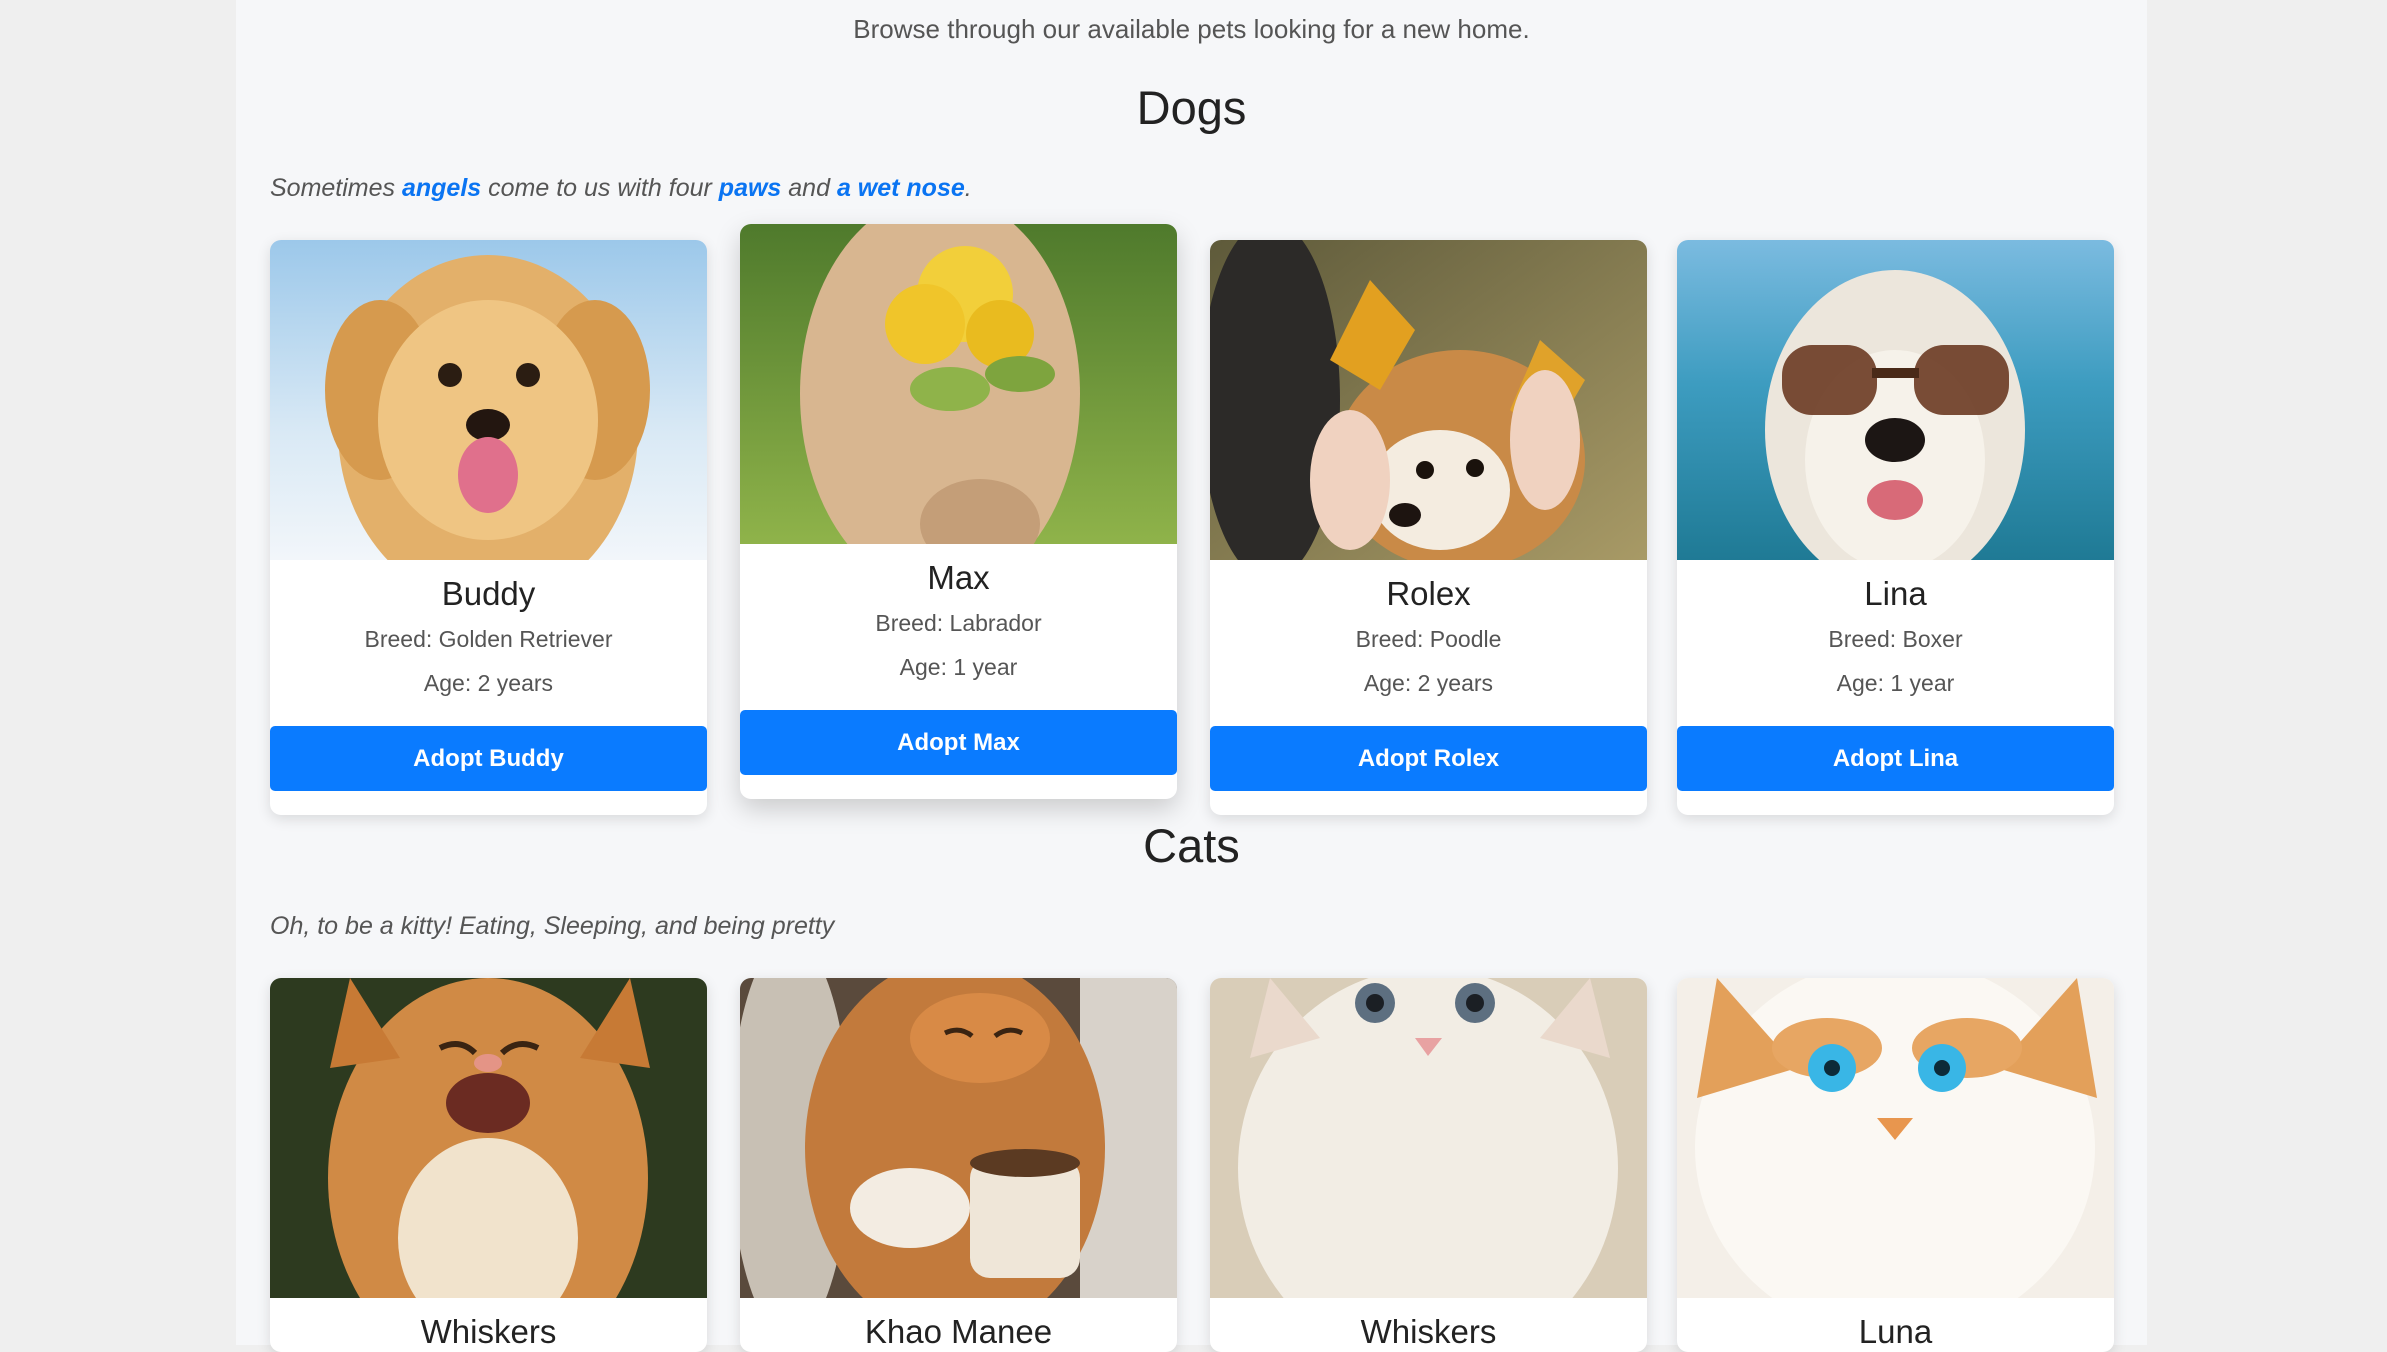 The height and width of the screenshot is (1352, 2387). What do you see at coordinates (488, 593) in the screenshot?
I see `pet-name: Buddy` at bounding box center [488, 593].